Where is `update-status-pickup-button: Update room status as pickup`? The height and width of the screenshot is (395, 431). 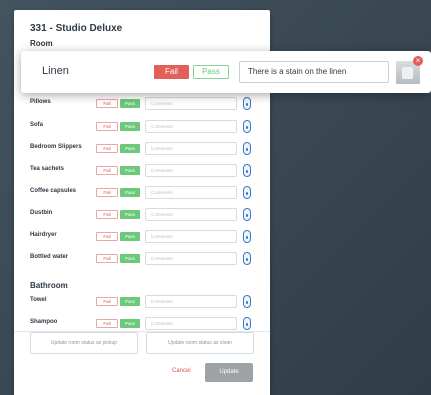 update-status-pickup-button: Update room status as pickup is located at coordinates (84, 343).